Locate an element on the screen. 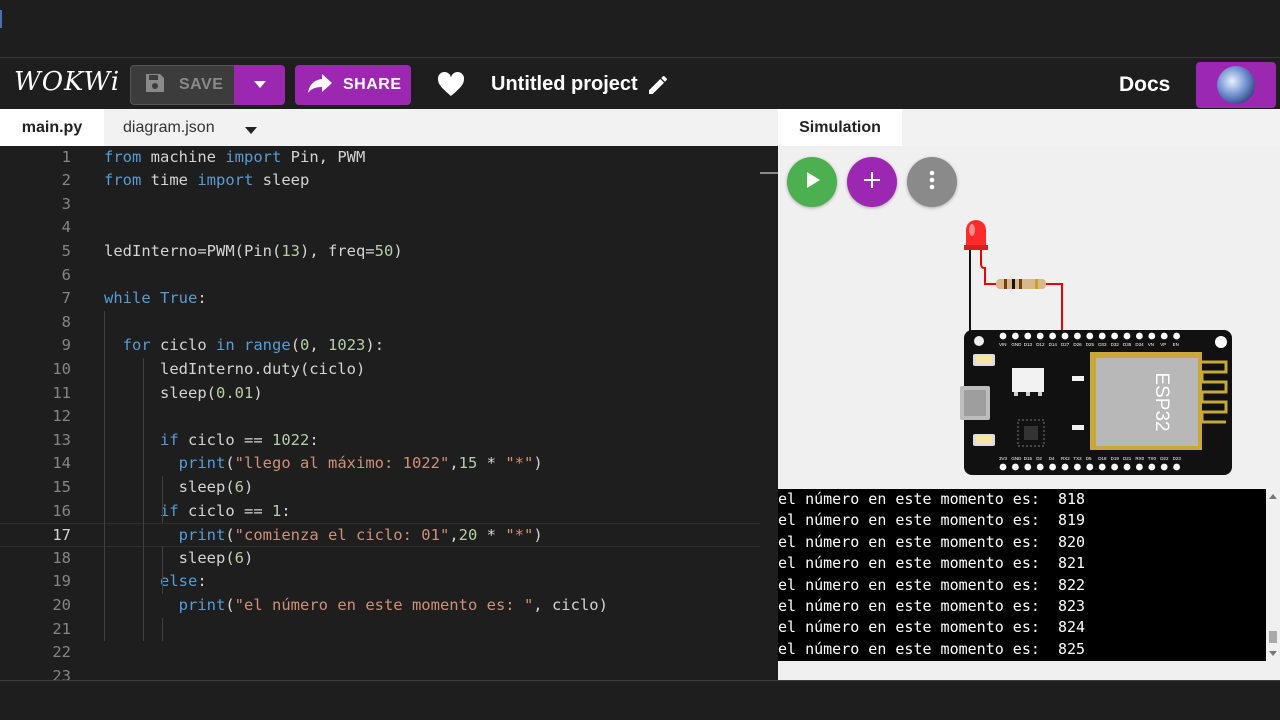  code-line: 4 is located at coordinates (380, 228).